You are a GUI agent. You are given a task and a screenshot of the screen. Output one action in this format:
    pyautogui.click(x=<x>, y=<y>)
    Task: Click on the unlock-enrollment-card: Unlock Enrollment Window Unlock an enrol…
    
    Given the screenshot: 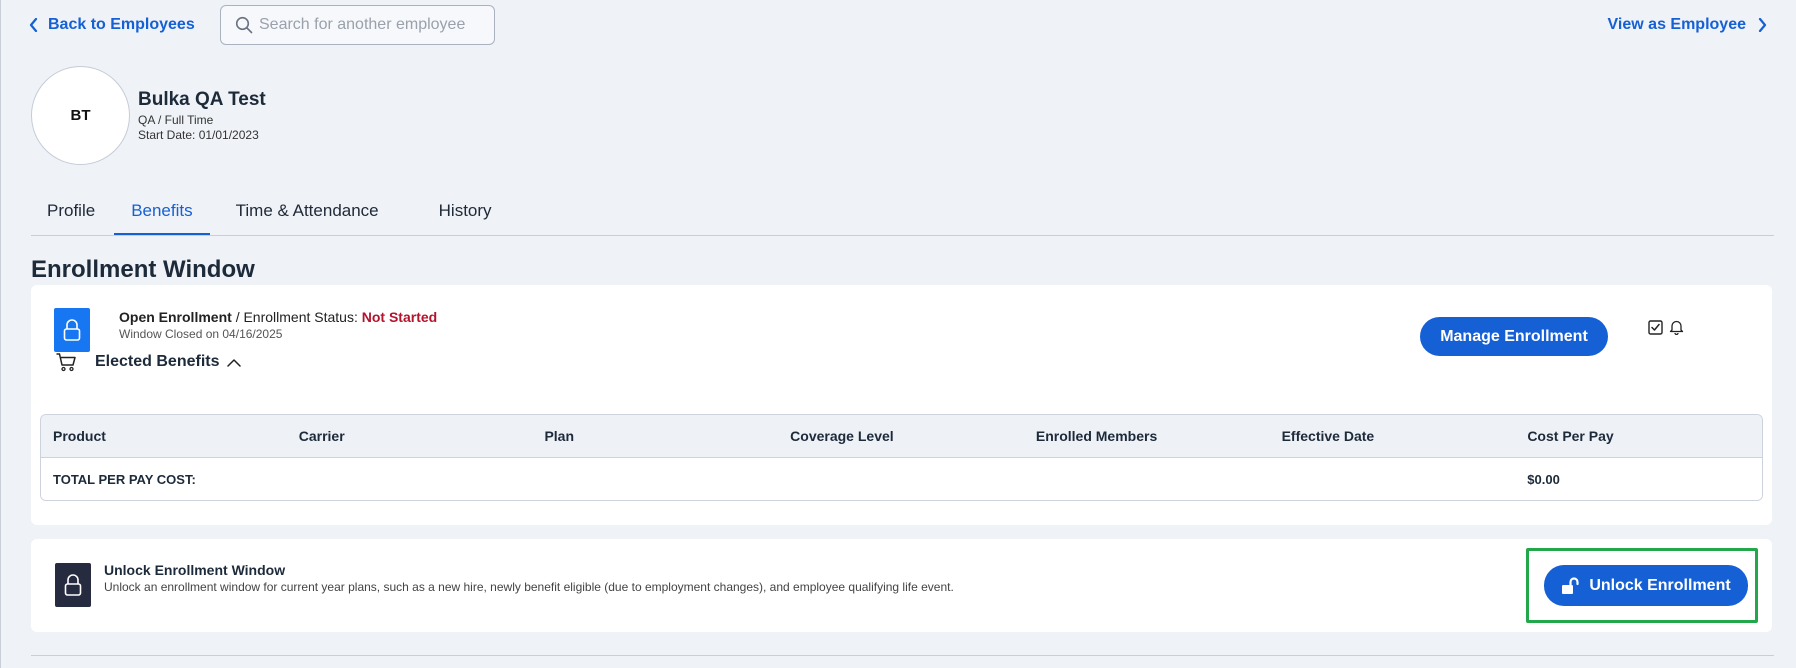 What is the action you would take?
    pyautogui.click(x=901, y=585)
    